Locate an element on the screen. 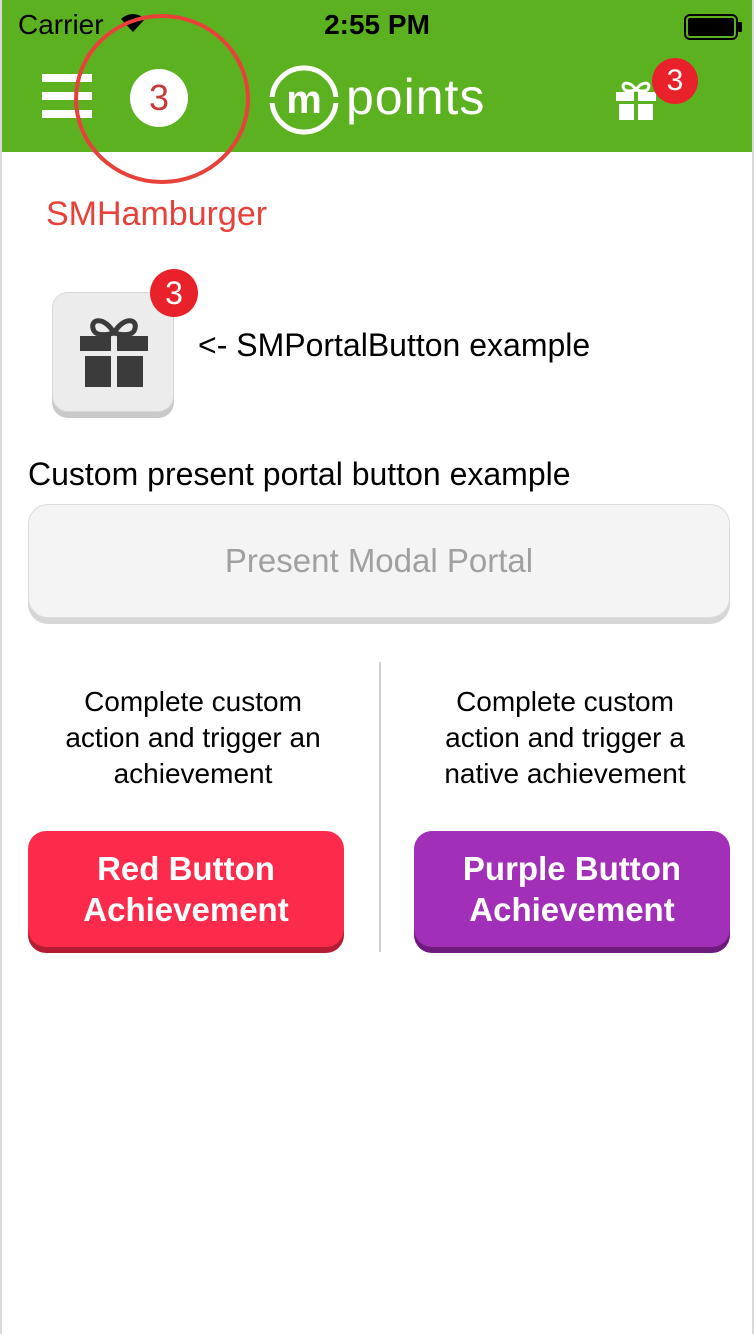 Image resolution: width=754 pixels, height=1334 pixels. logo-letter: m is located at coordinates (304, 100).